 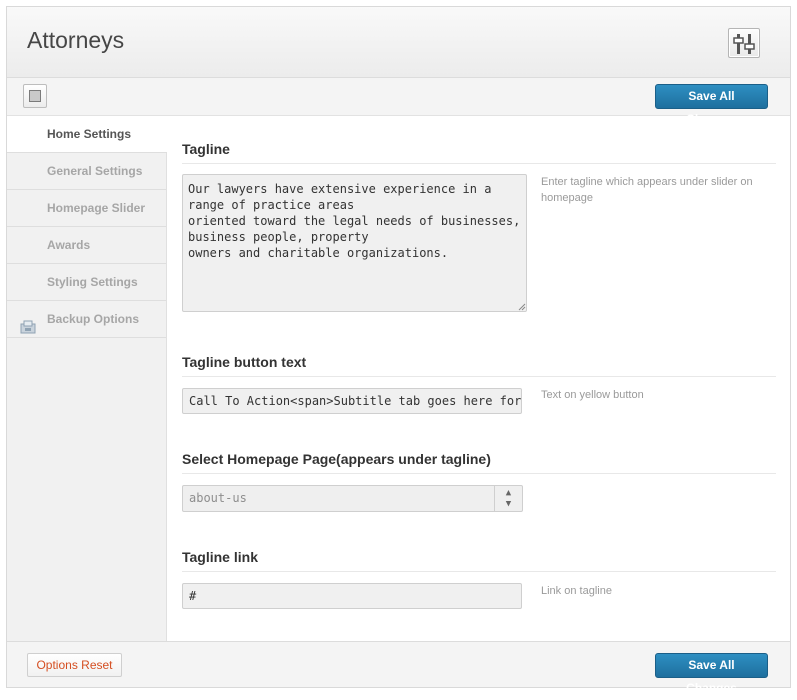 I want to click on tagline-link-input: #, so click(x=352, y=596).